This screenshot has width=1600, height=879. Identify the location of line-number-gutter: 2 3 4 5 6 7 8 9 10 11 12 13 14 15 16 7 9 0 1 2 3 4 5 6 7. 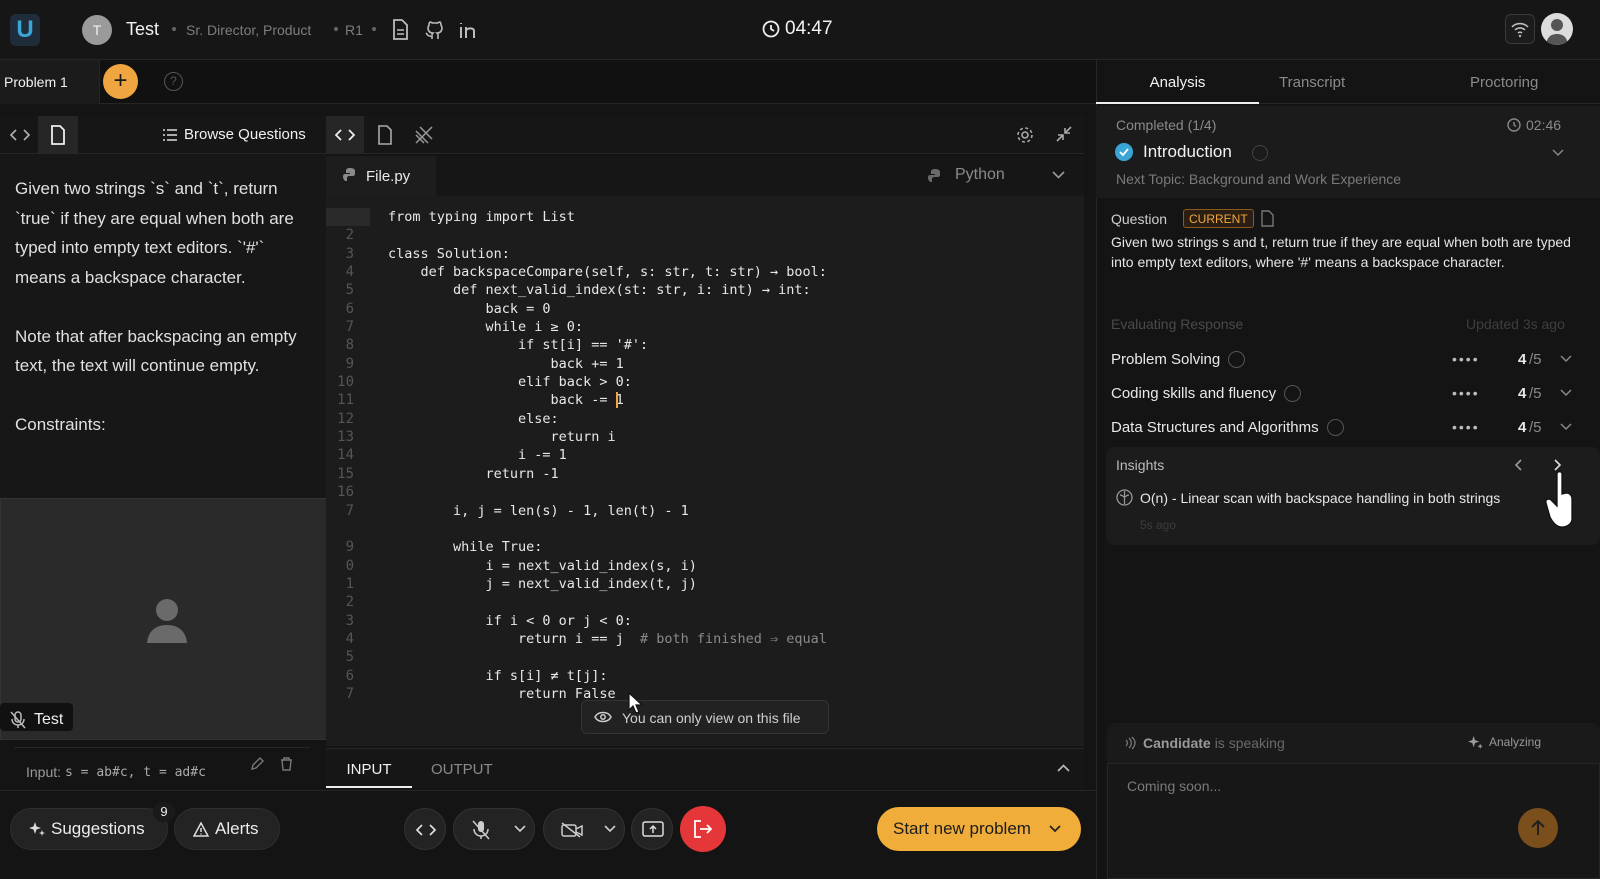
(348, 477).